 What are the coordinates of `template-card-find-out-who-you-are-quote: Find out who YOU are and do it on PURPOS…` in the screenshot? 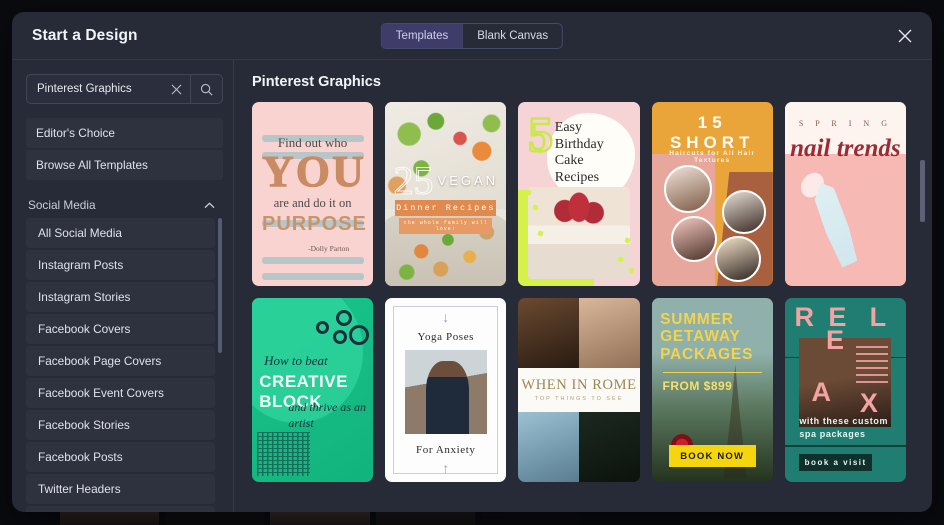 It's located at (313, 194).